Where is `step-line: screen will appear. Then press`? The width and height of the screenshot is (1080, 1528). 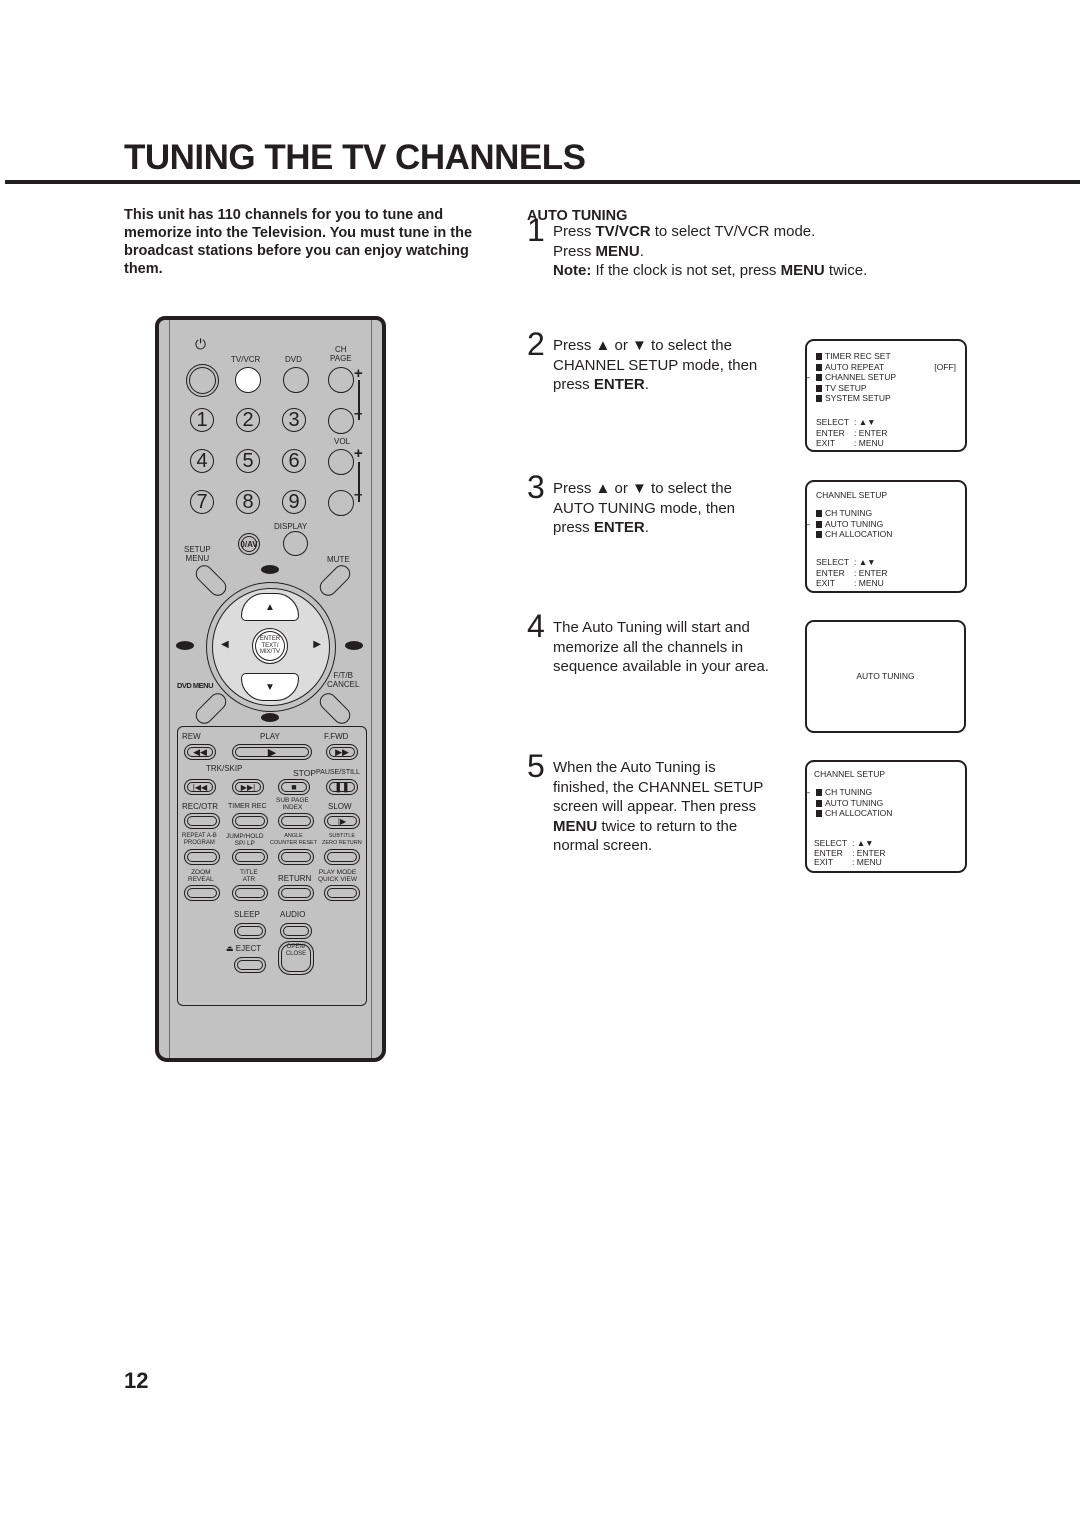
step-line: screen will appear. Then press is located at coordinates (655, 806).